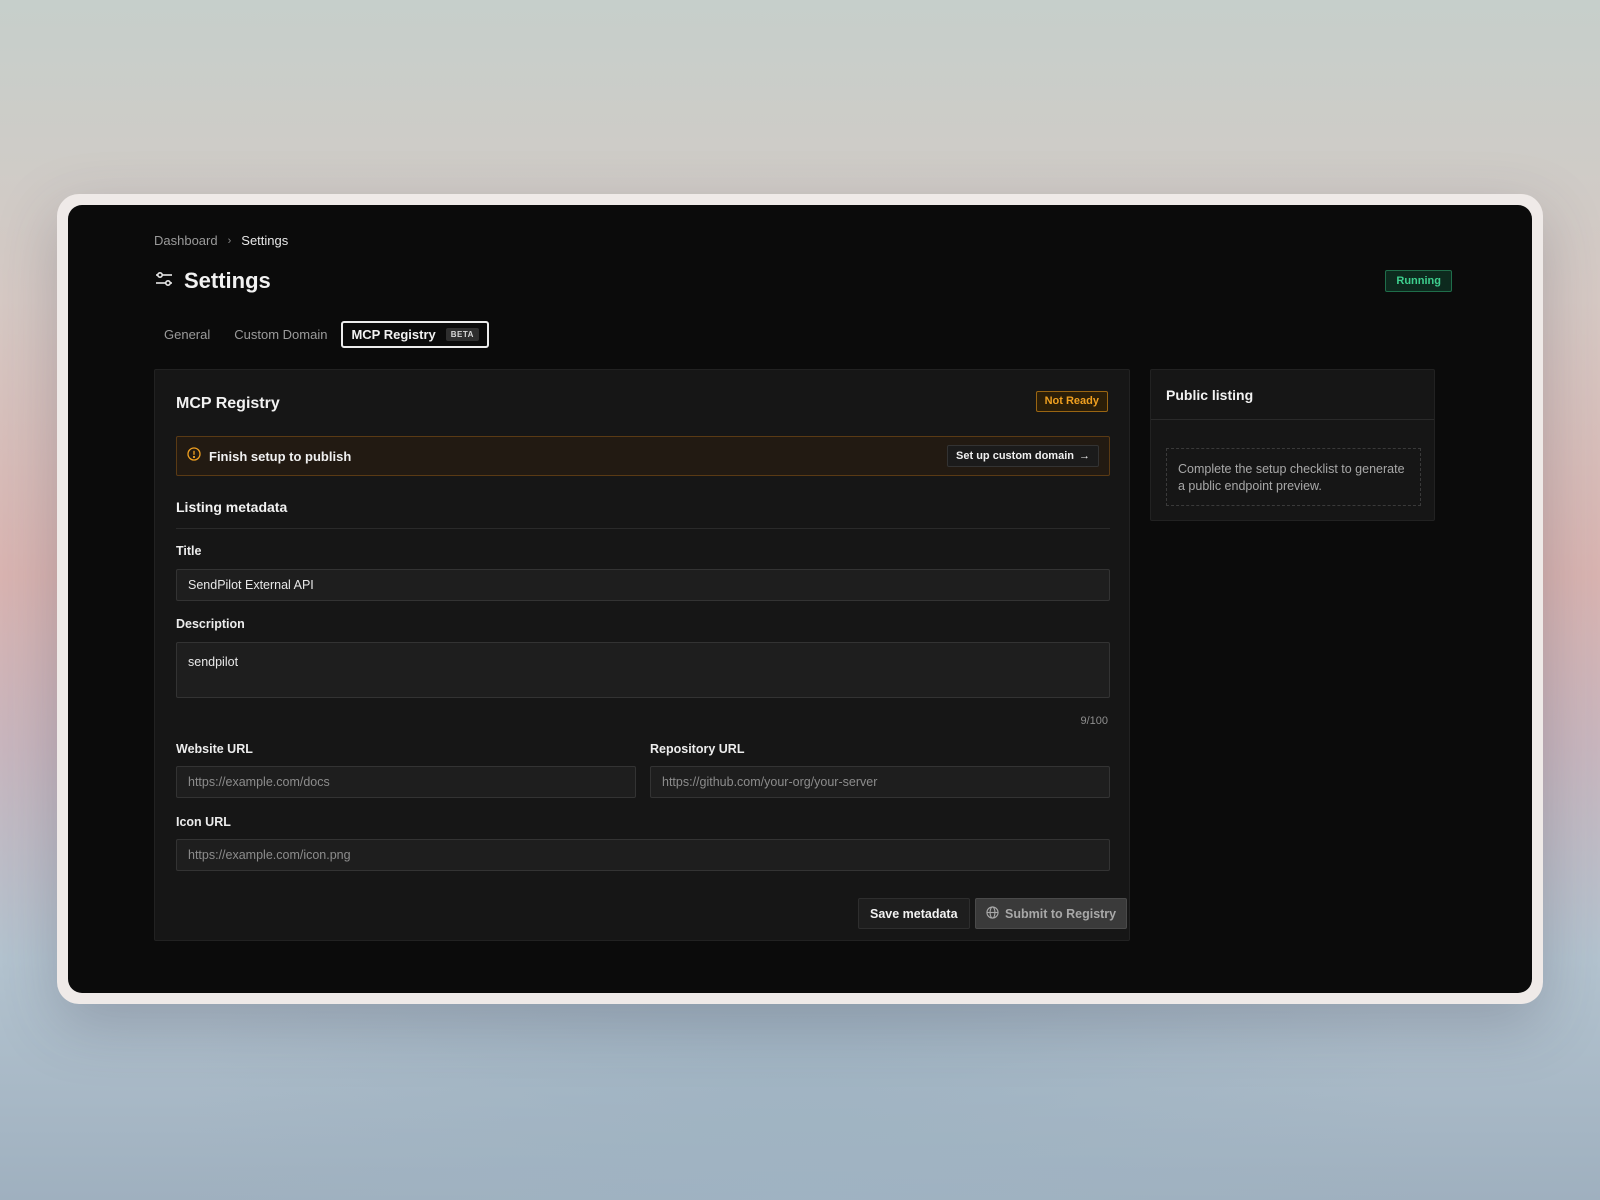 This screenshot has width=1600, height=1200. I want to click on button-label: Set up custom domain, so click(1015, 456).